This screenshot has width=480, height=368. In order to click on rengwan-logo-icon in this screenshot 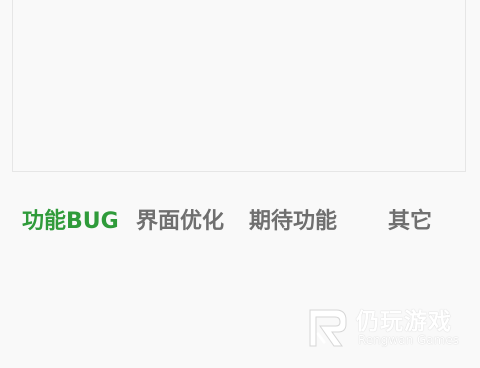, I will do `click(328, 328)`.